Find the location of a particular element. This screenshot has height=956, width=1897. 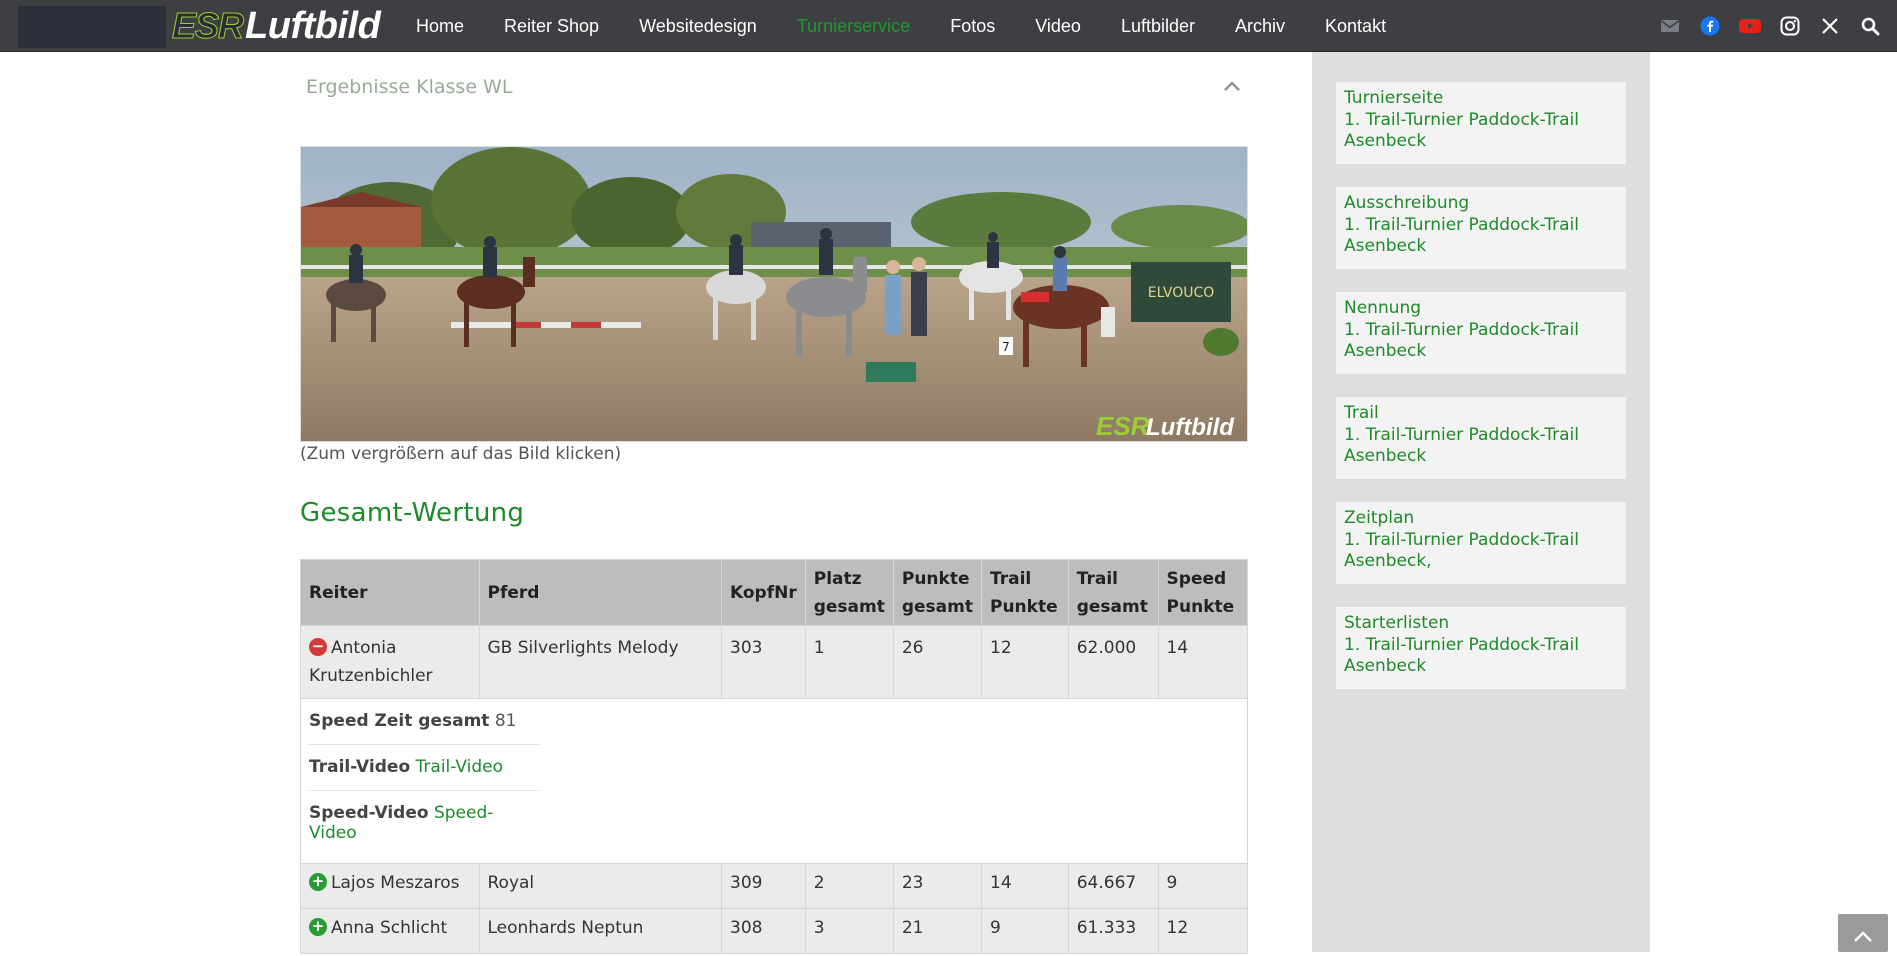

cell-punkte: 21 is located at coordinates (937, 931).